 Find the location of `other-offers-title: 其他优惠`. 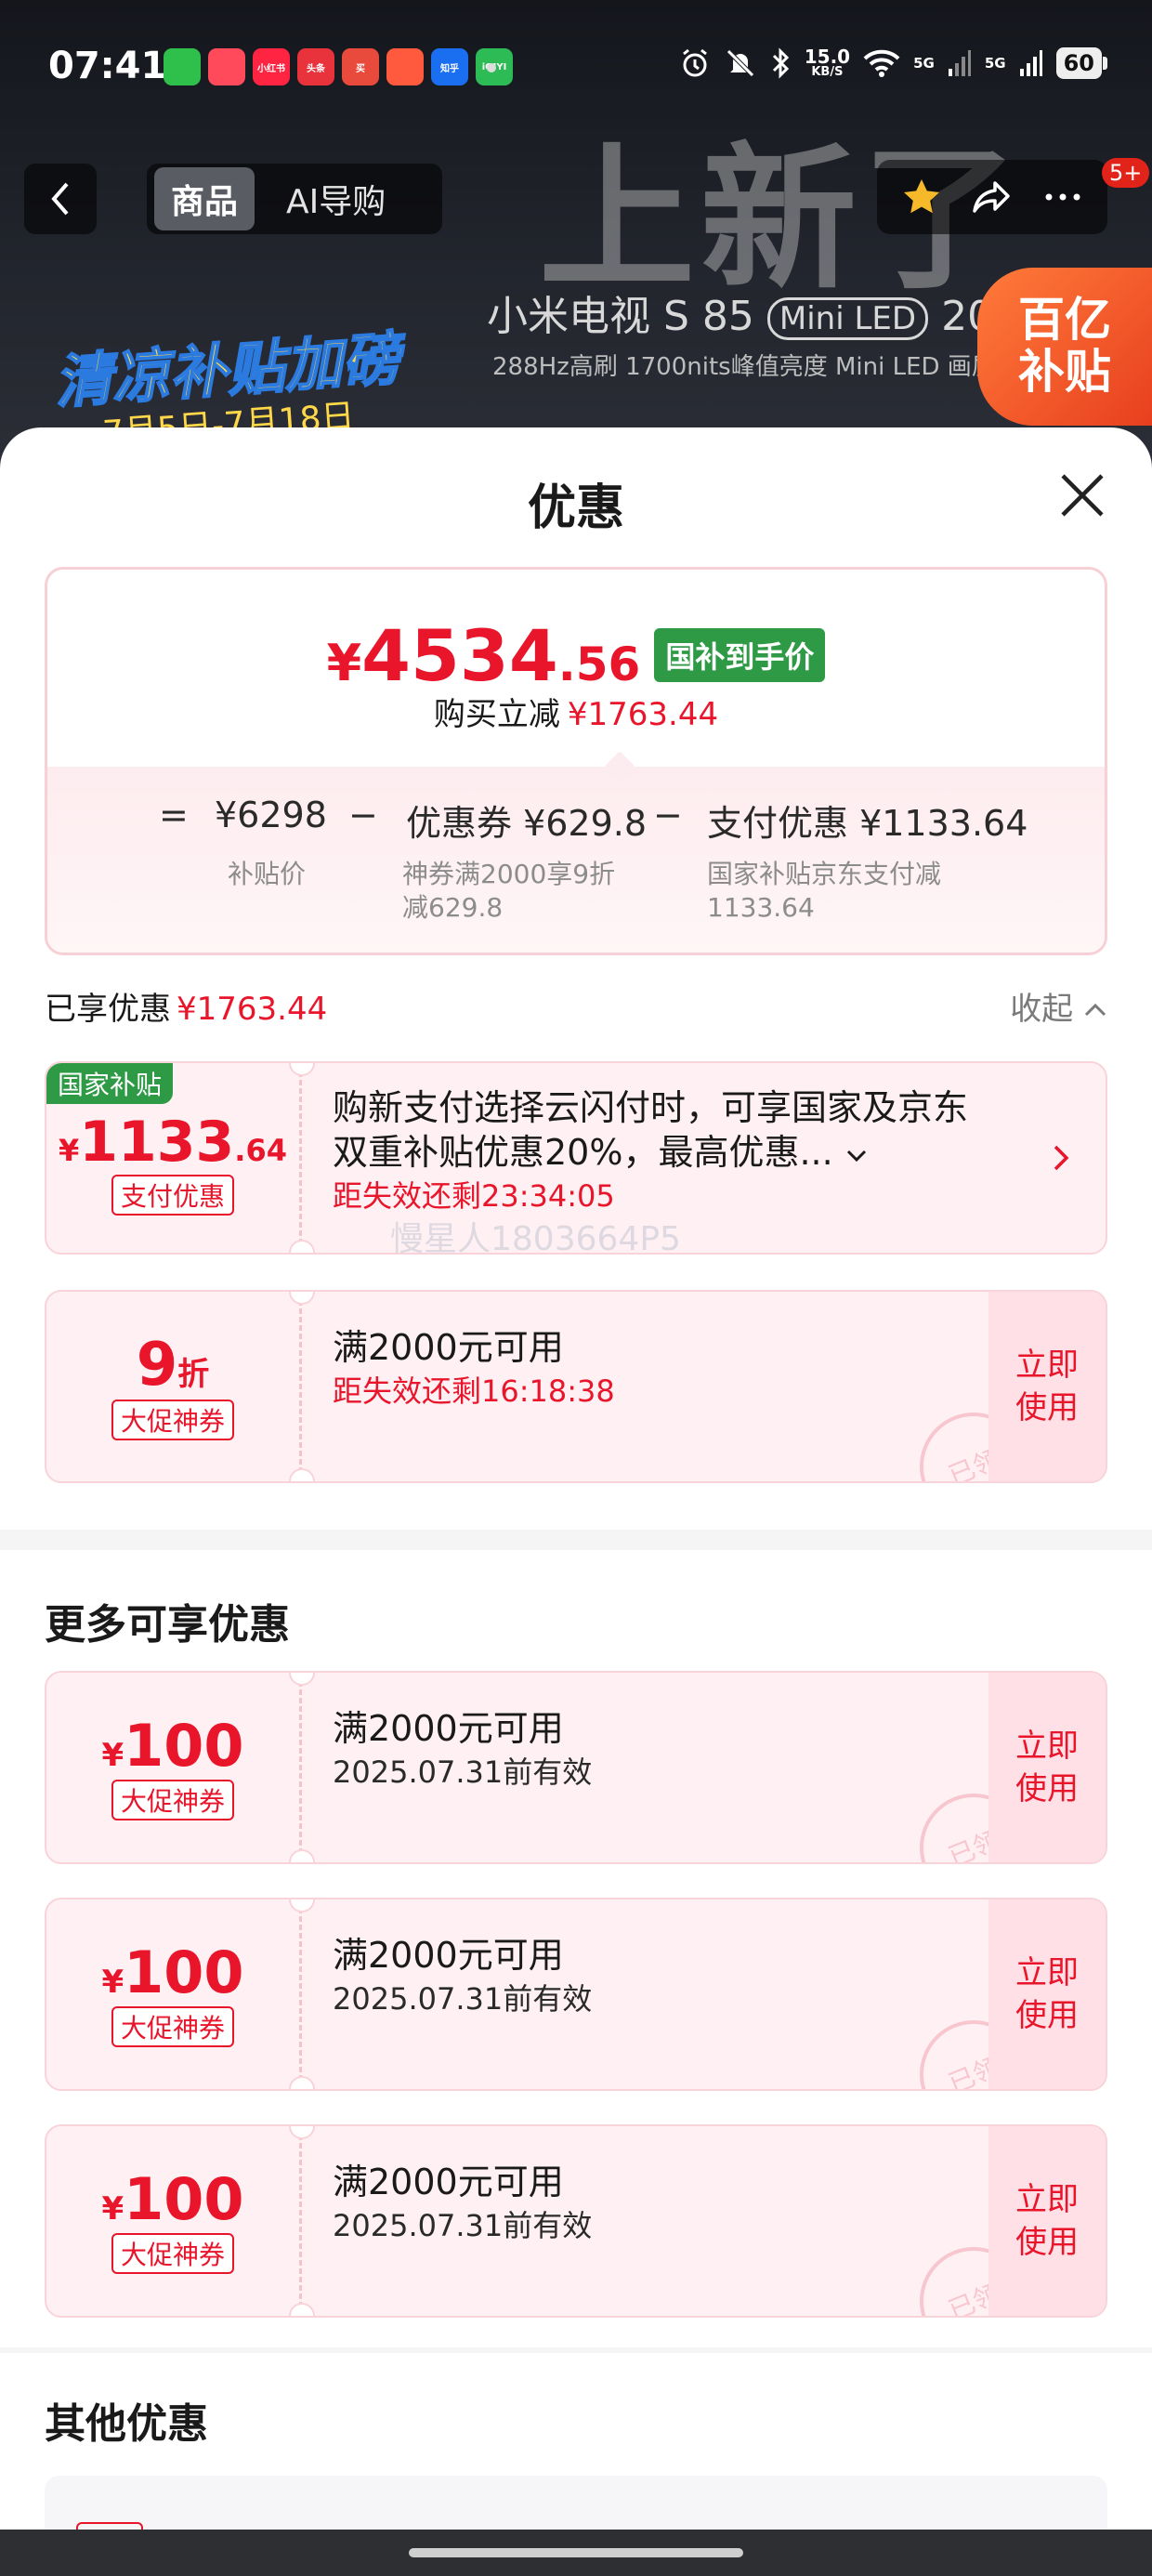

other-offers-title: 其他优惠 is located at coordinates (126, 2424).